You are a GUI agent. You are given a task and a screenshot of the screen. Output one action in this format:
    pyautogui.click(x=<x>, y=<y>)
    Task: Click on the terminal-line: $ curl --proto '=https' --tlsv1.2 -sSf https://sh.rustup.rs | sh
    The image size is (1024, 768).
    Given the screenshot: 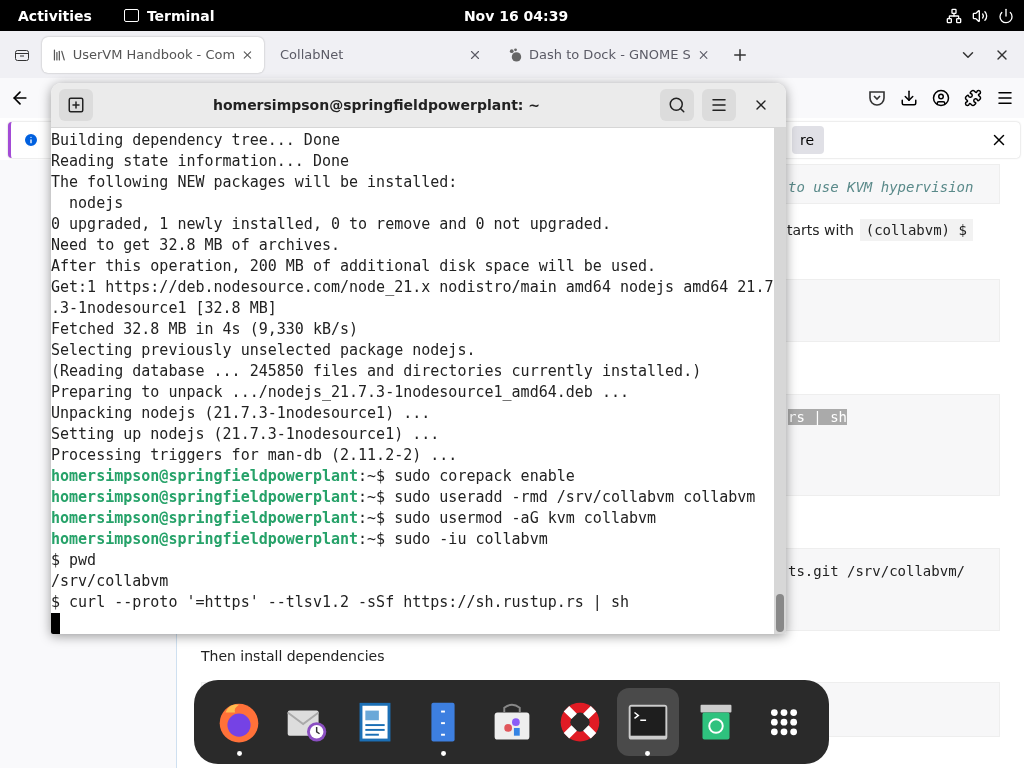 What is the action you would take?
    pyautogui.click(x=340, y=602)
    